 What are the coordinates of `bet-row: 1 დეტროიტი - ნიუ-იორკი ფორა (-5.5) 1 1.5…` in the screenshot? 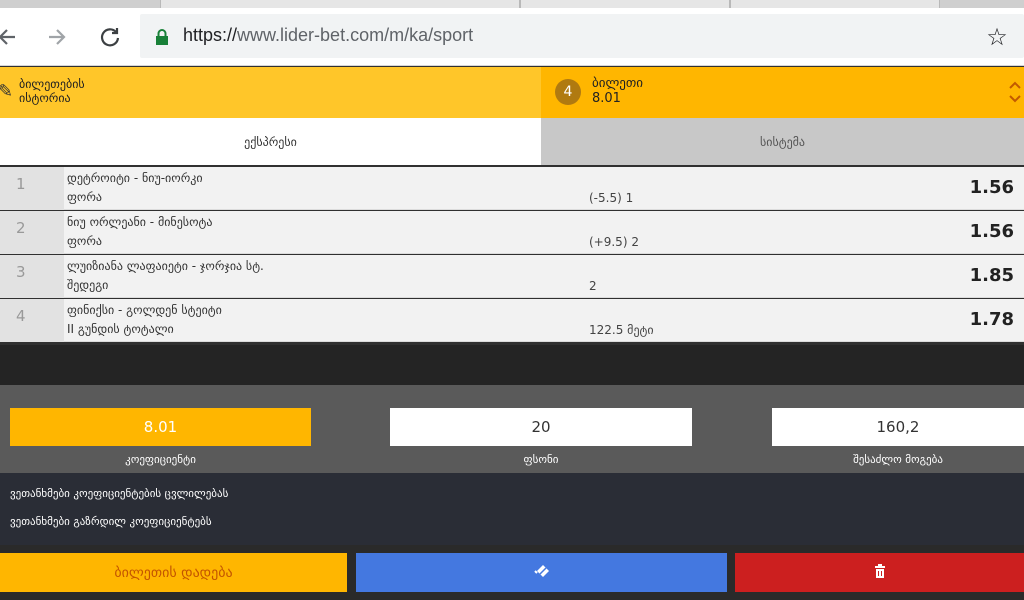 It's located at (512, 188).